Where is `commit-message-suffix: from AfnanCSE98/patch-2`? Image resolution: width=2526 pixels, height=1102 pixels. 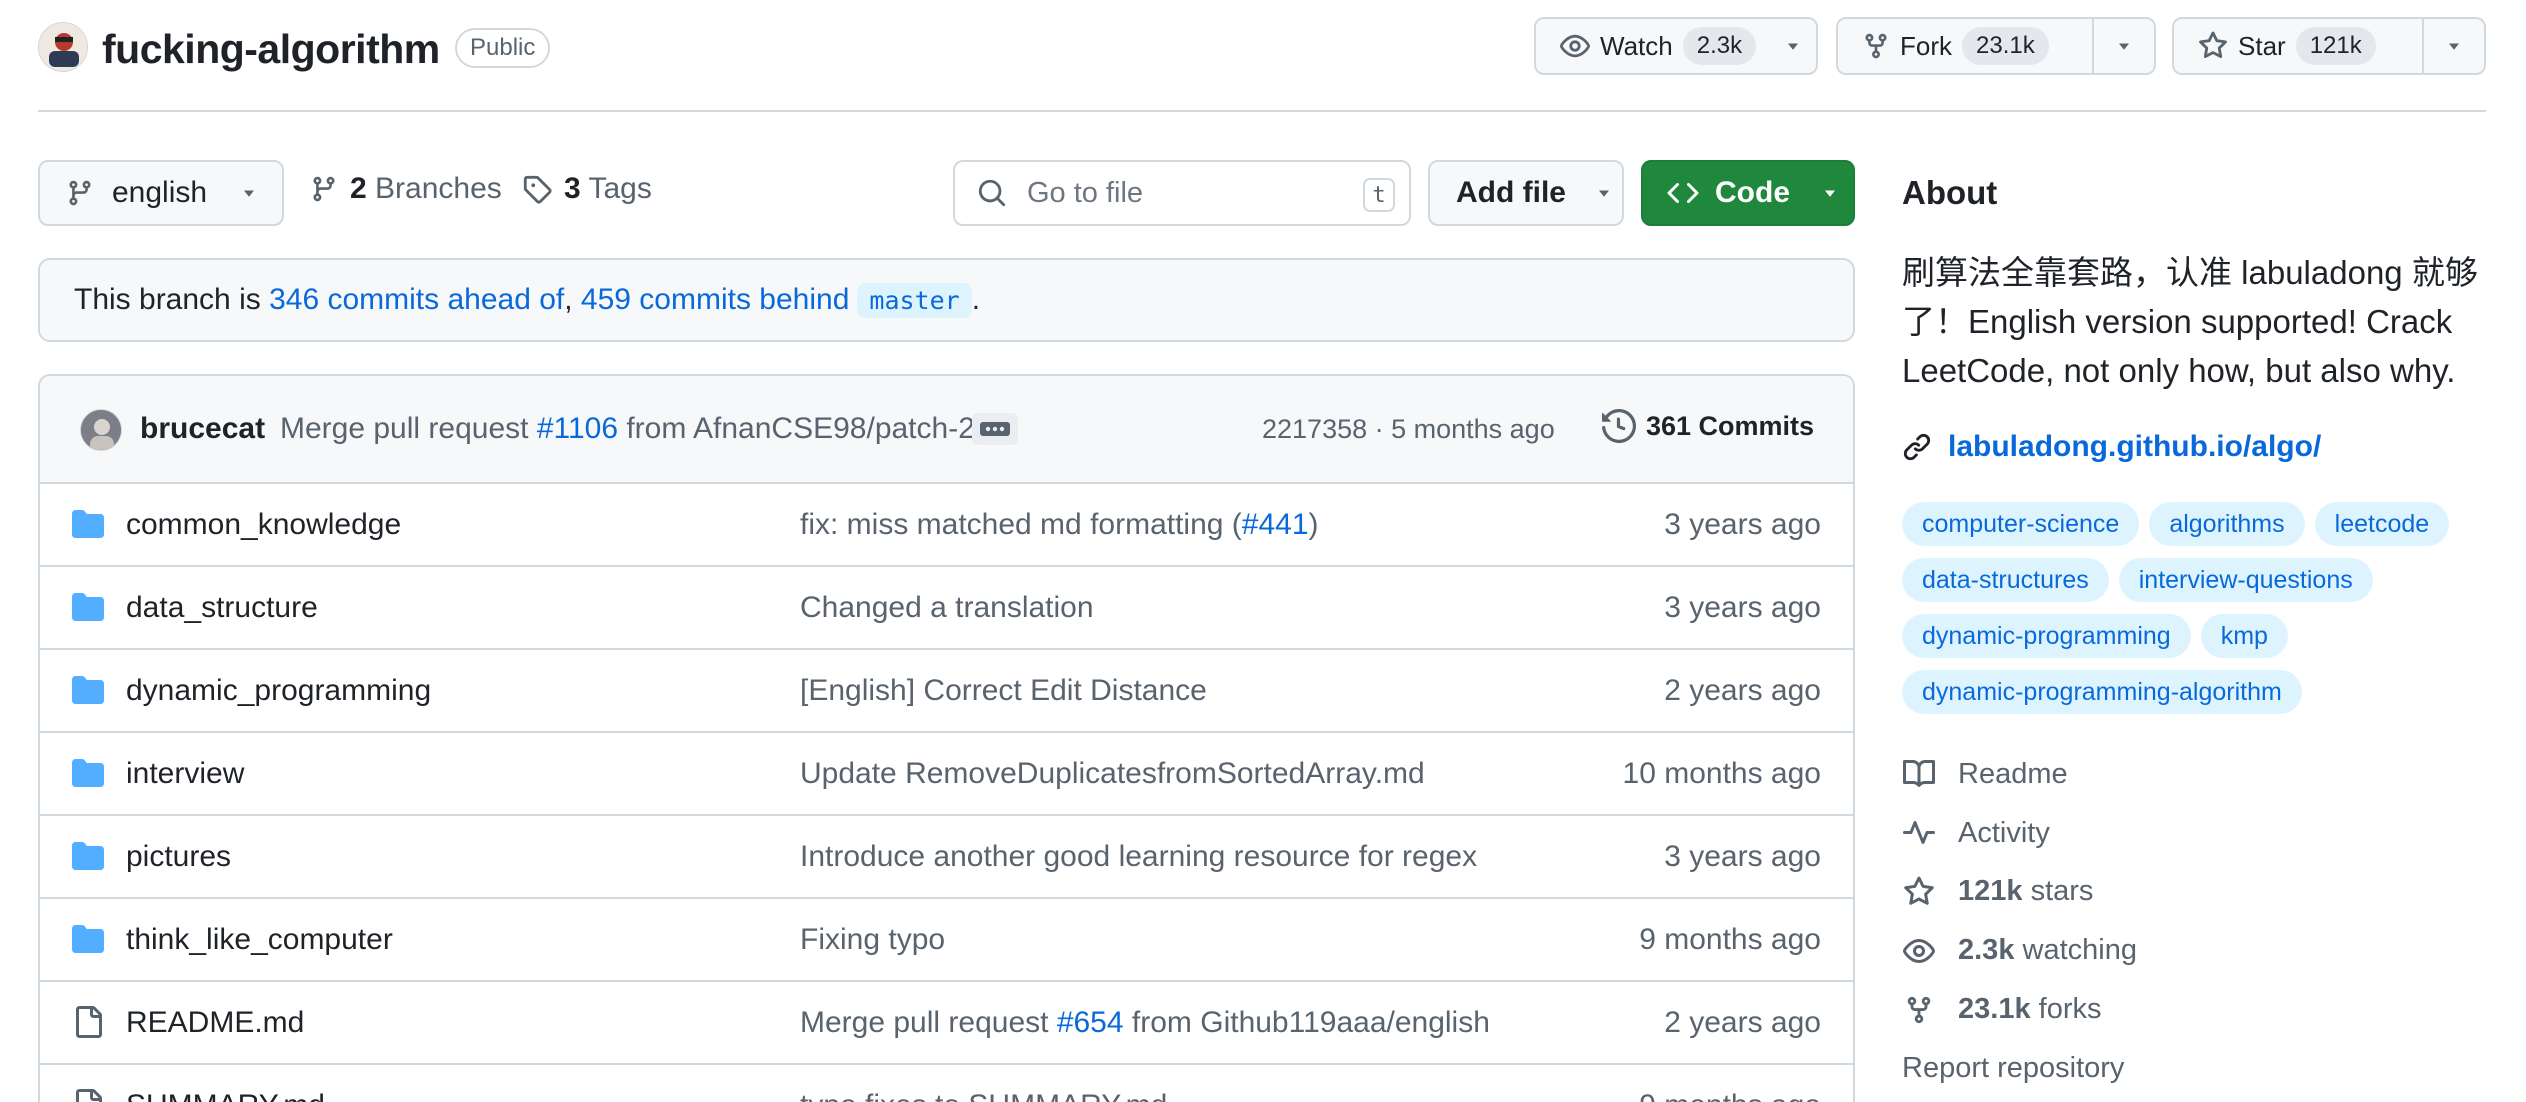
commit-message-suffix: from AfnanCSE98/patch-2 is located at coordinates (796, 428).